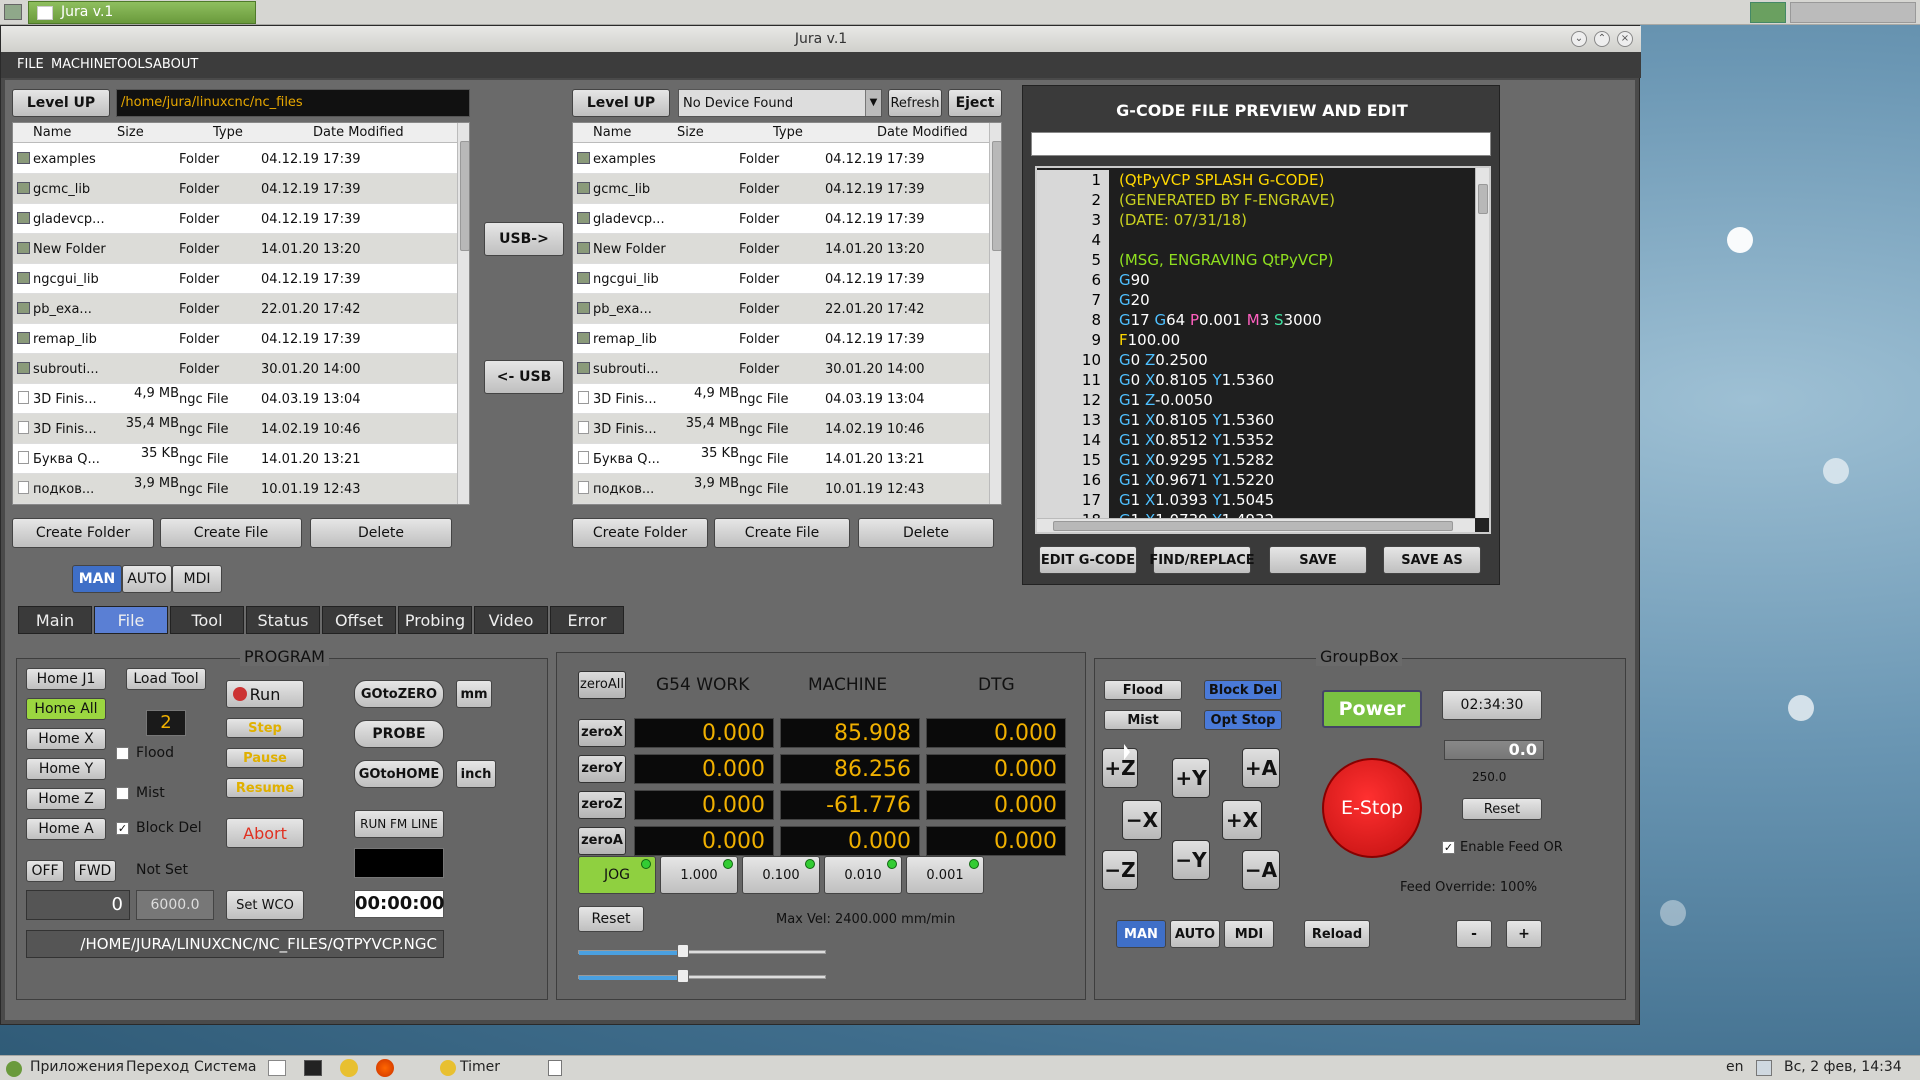 The image size is (1920, 1080). What do you see at coordinates (1256, 400) in the screenshot?
I see `gcode-line: 12 G1 Z-0.0050` at bounding box center [1256, 400].